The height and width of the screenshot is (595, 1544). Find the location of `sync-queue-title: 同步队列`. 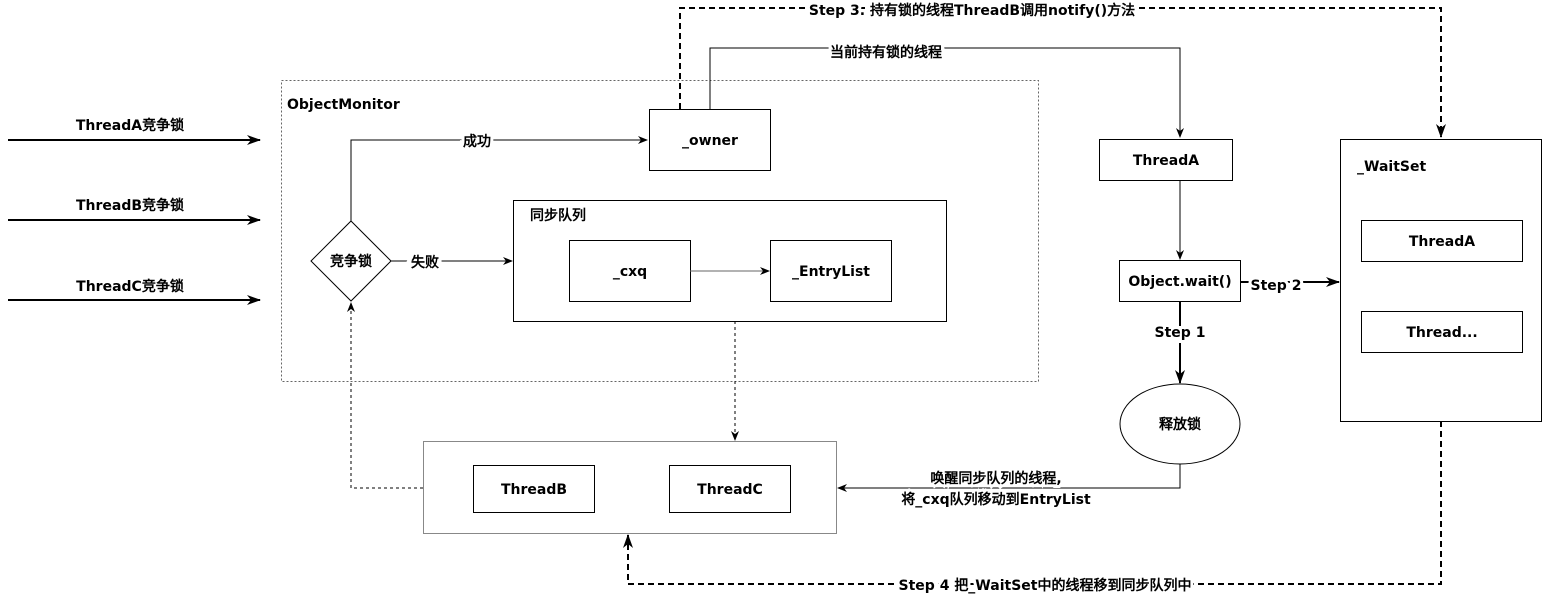

sync-queue-title: 同步队列 is located at coordinates (558, 215).